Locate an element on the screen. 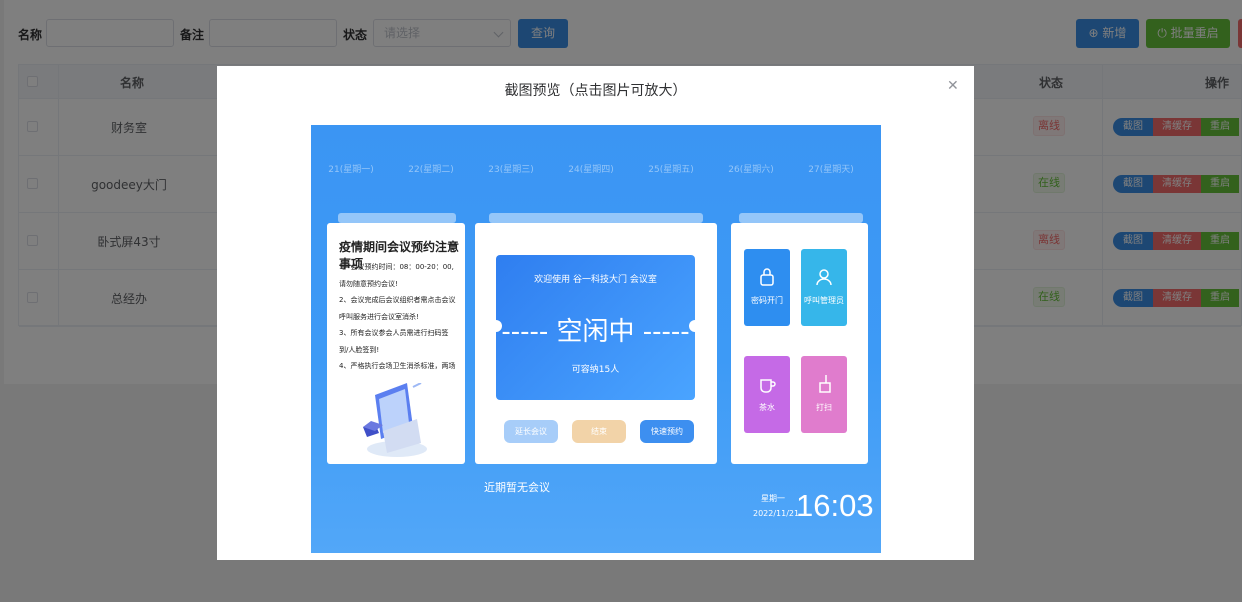 The image size is (1242, 602). tile-label: 呼叫管理员 is located at coordinates (824, 300).